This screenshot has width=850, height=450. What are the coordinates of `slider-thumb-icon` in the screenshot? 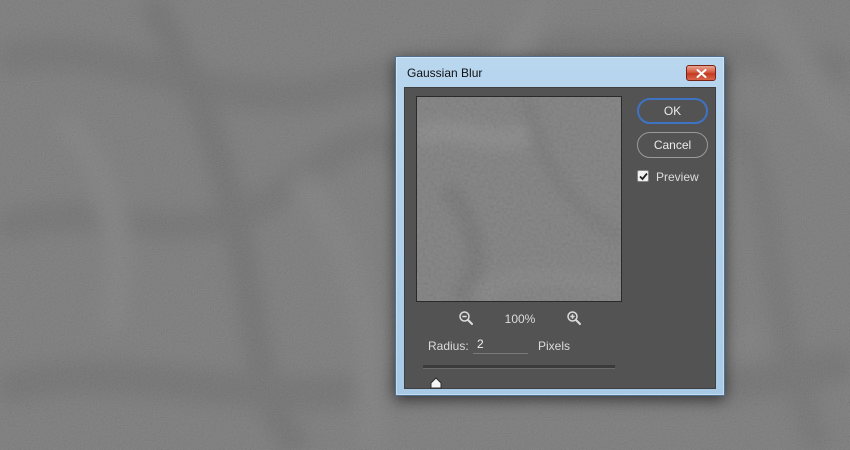 It's located at (436, 383).